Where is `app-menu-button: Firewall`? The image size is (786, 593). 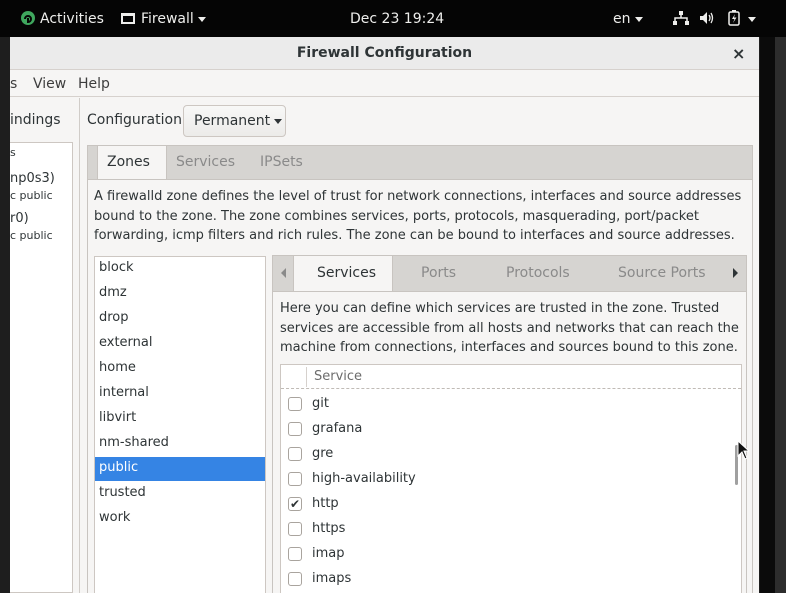
app-menu-button: Firewall is located at coordinates (163, 19).